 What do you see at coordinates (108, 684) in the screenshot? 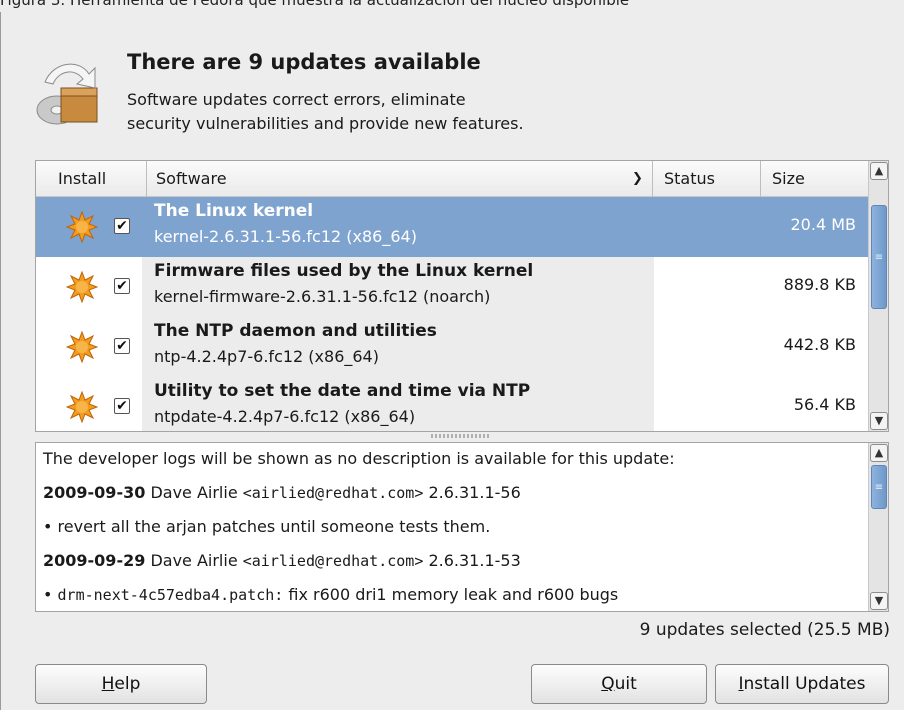
I see `help-mnemonic: H` at bounding box center [108, 684].